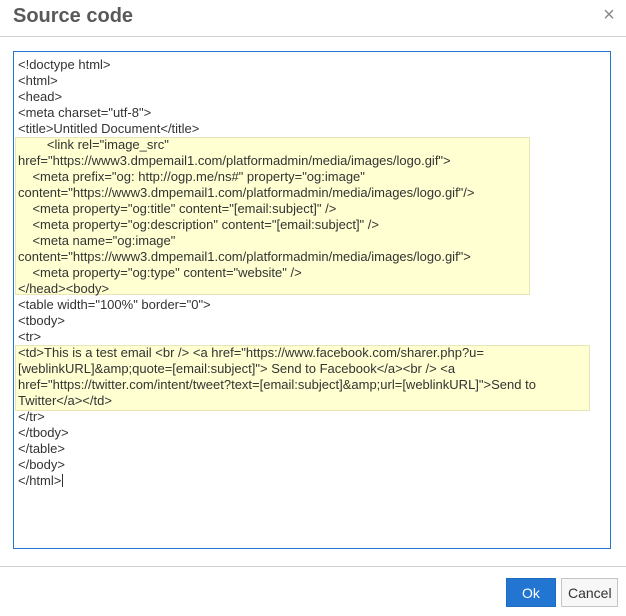 Image resolution: width=626 pixels, height=616 pixels. Describe the element at coordinates (64, 64) in the screenshot. I see `code-line: <!doctype html>` at that location.